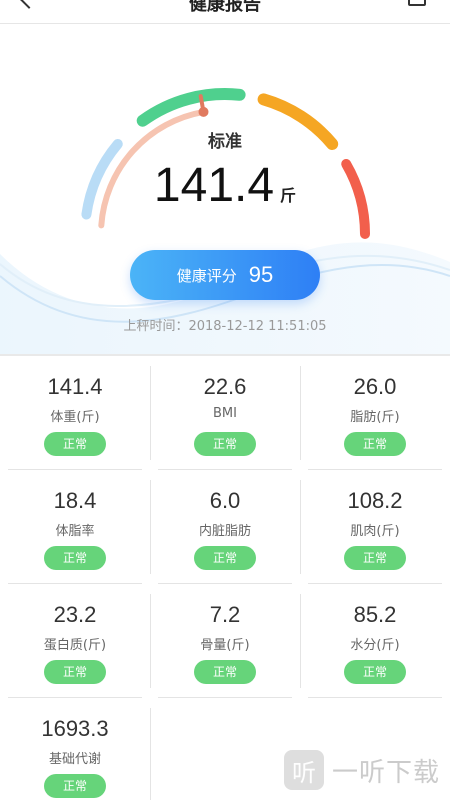 The image size is (450, 800). Describe the element at coordinates (375, 531) in the screenshot. I see `metric-label: 肌肉(斤)` at that location.